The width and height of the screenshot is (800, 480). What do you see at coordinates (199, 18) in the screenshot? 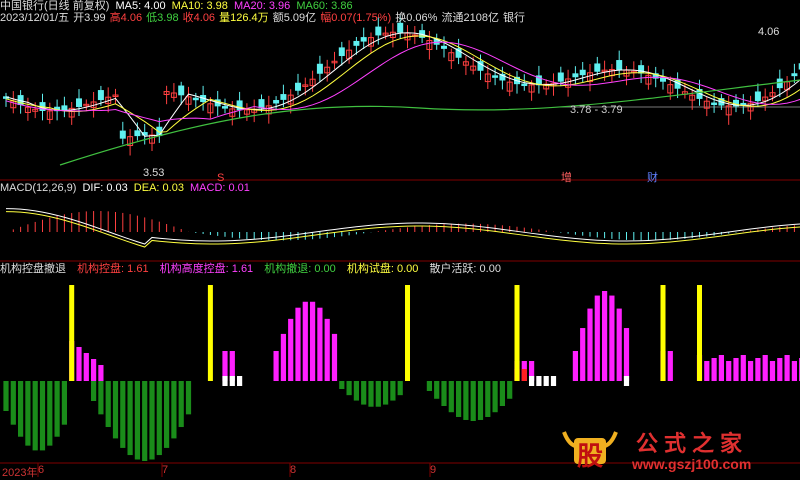
I see `quote-close: 收4.06` at bounding box center [199, 18].